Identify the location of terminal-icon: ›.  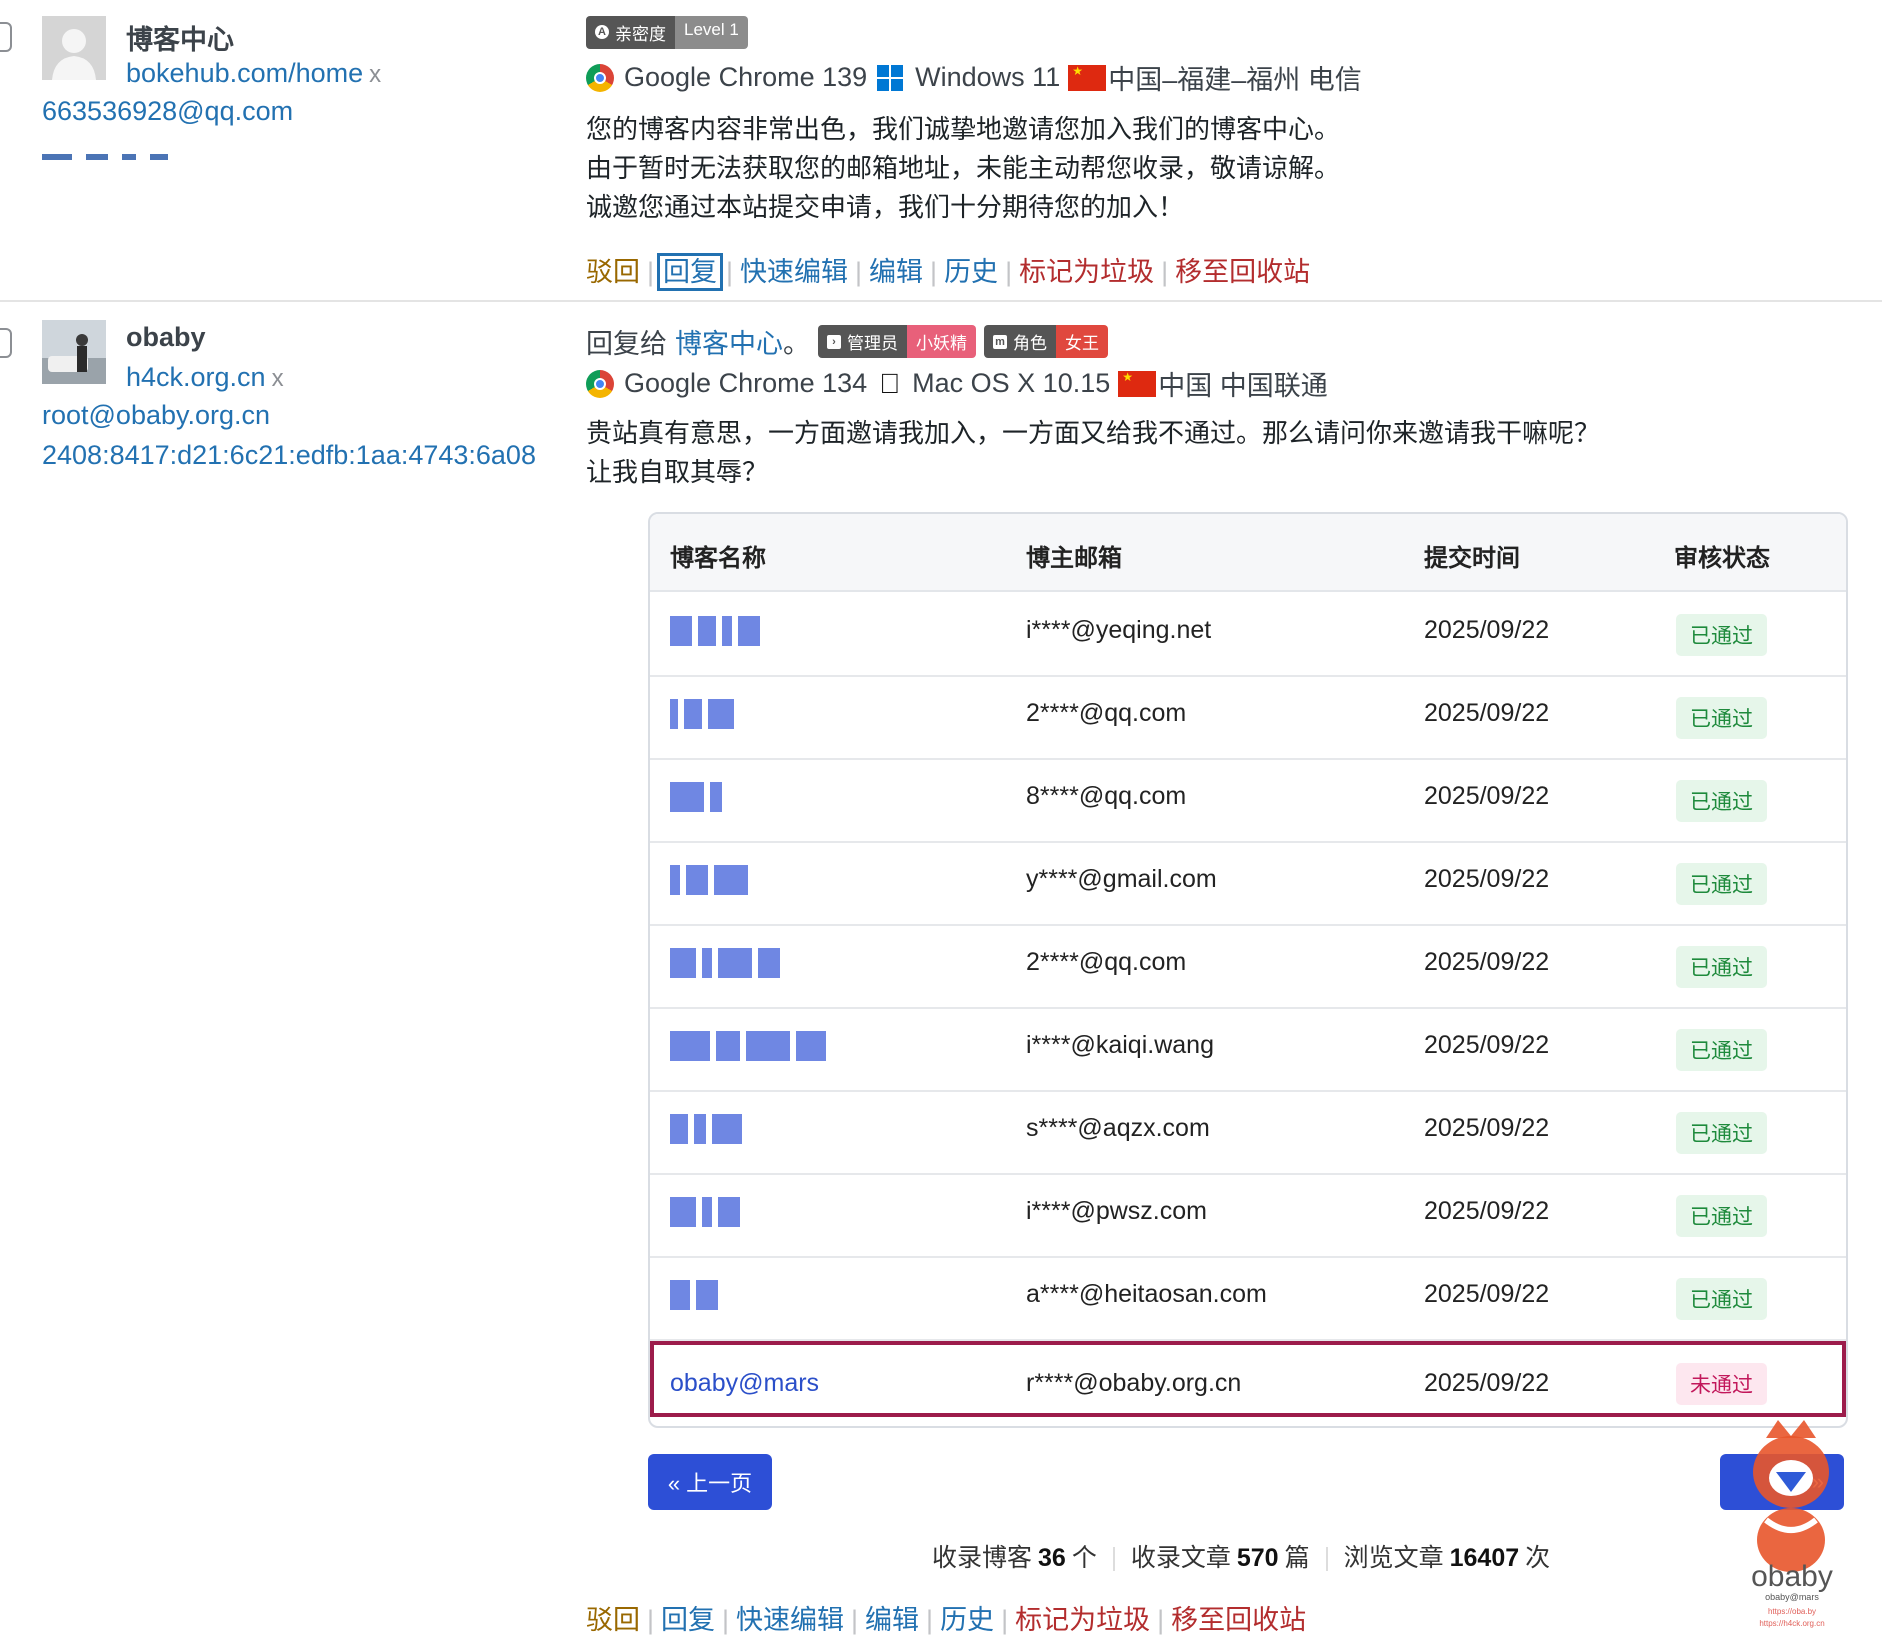
(834, 341).